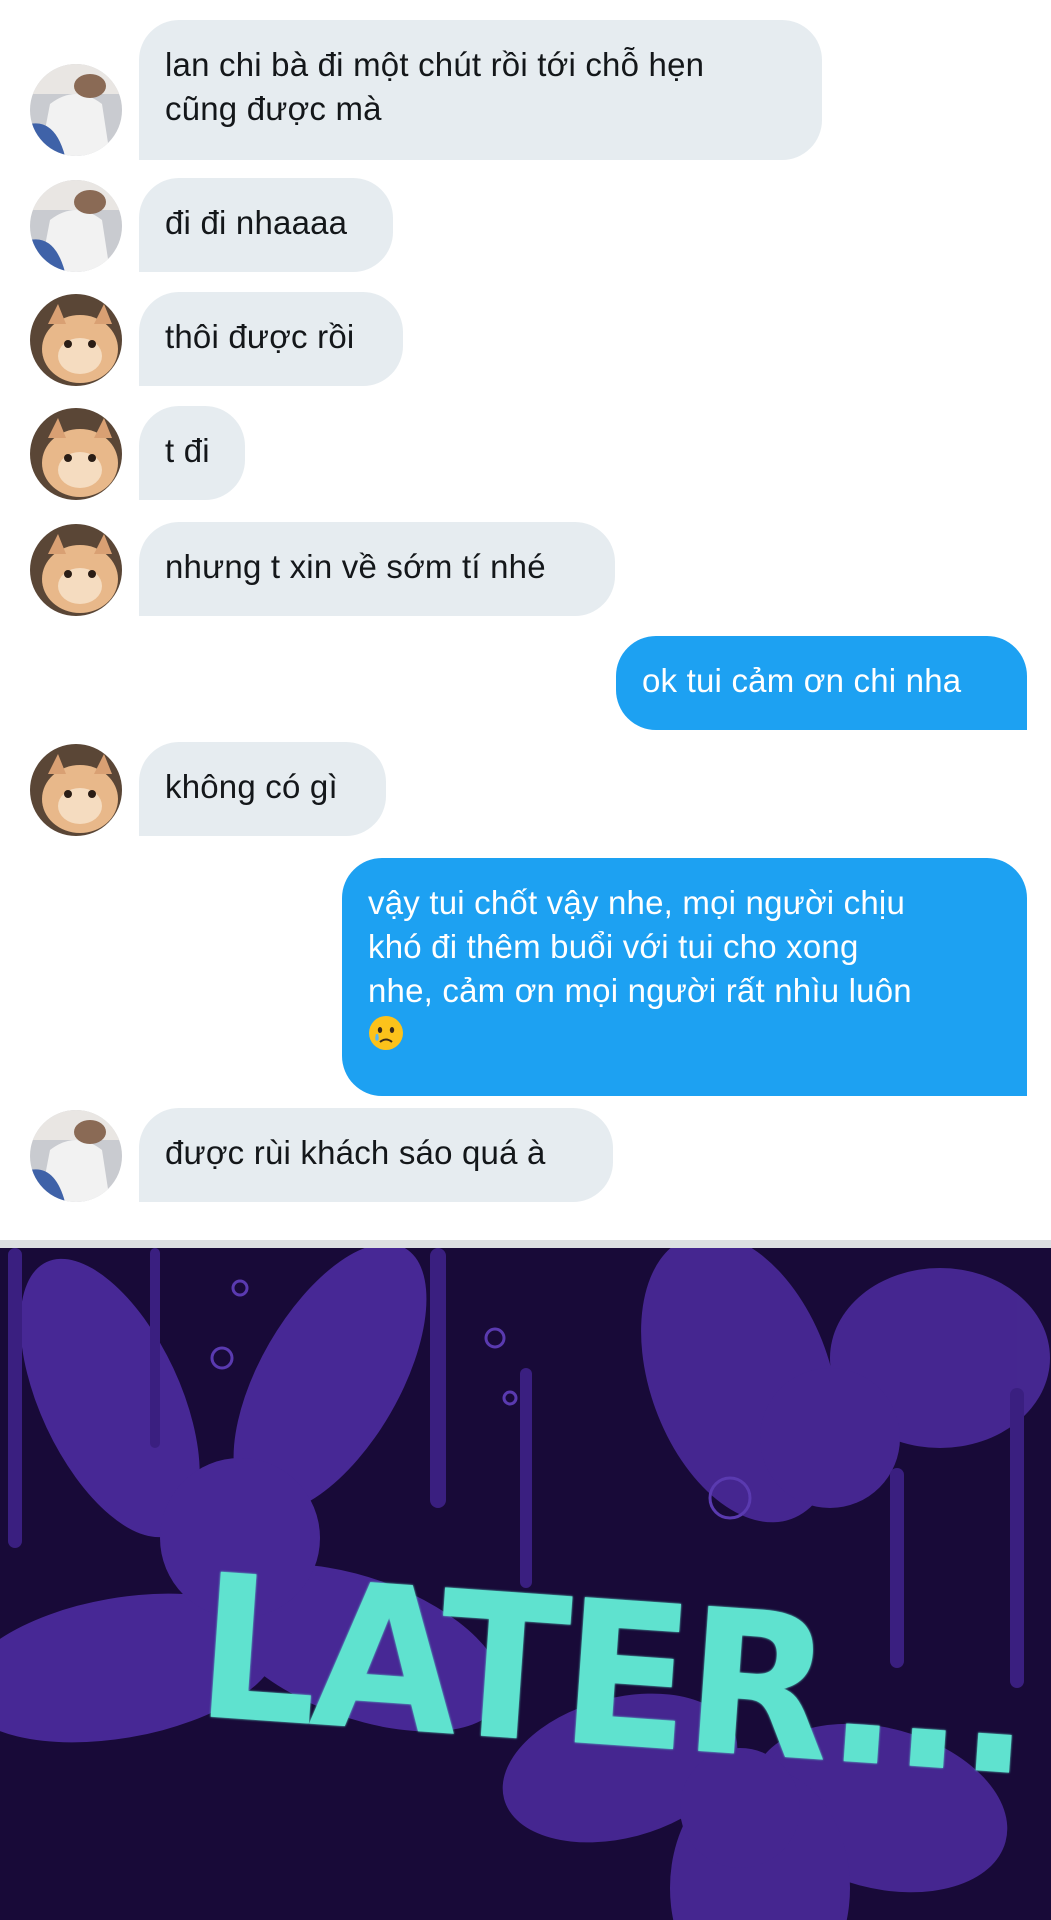  What do you see at coordinates (187, 450) in the screenshot?
I see `message-line: t đi` at bounding box center [187, 450].